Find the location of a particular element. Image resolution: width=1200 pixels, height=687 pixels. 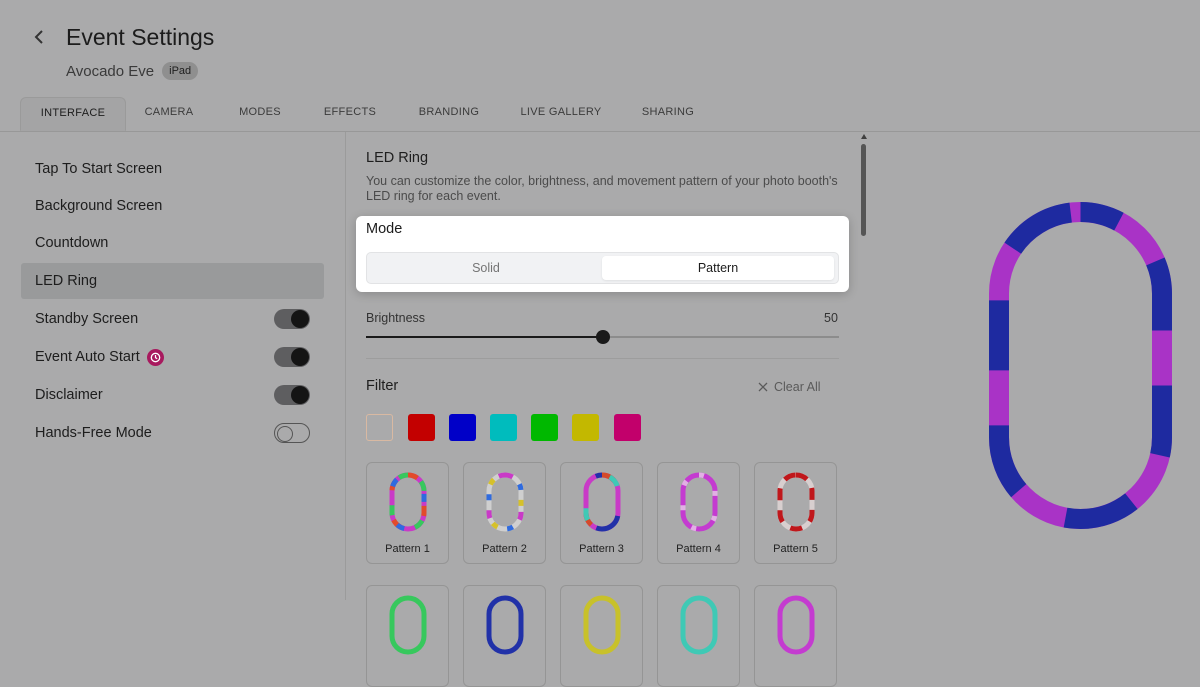

tab-modes: MODES is located at coordinates (260, 114).